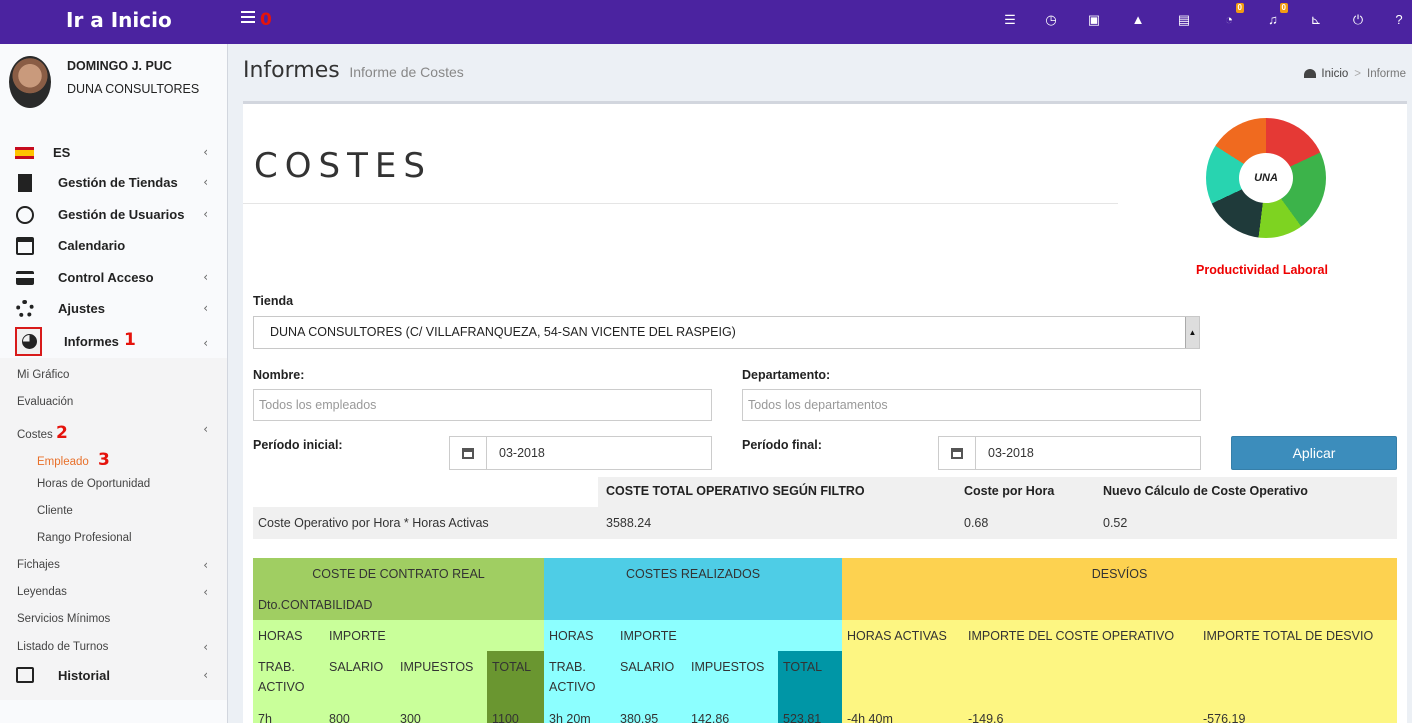 Image resolution: width=1412 pixels, height=723 pixels. What do you see at coordinates (62, 152) in the screenshot?
I see `language-label: ES` at bounding box center [62, 152].